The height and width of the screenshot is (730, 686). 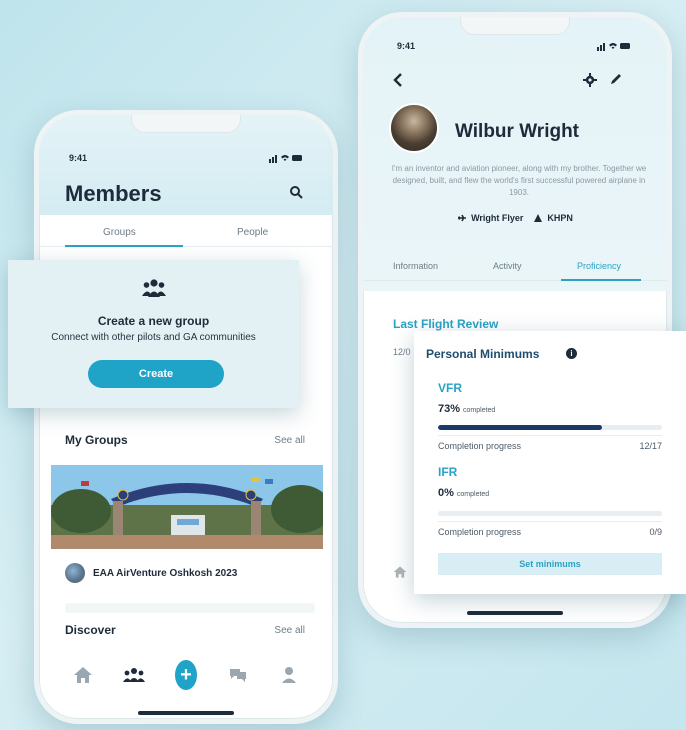 What do you see at coordinates (655, 532) in the screenshot?
I see `ifr-progress-count: 0/9` at bounding box center [655, 532].